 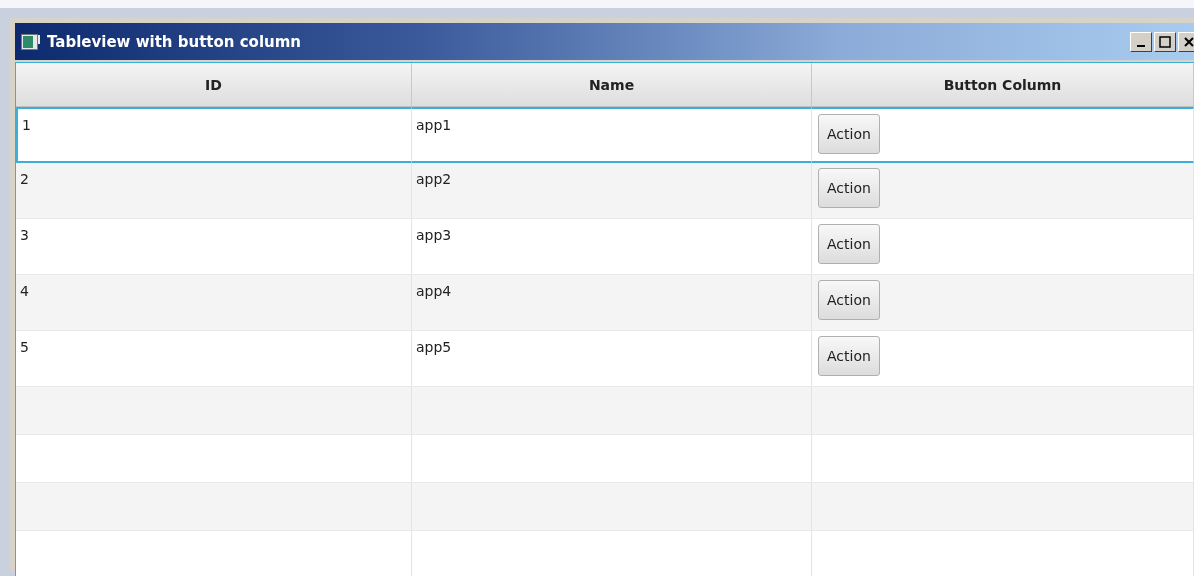 What do you see at coordinates (214, 359) in the screenshot?
I see `table-cell: 5` at bounding box center [214, 359].